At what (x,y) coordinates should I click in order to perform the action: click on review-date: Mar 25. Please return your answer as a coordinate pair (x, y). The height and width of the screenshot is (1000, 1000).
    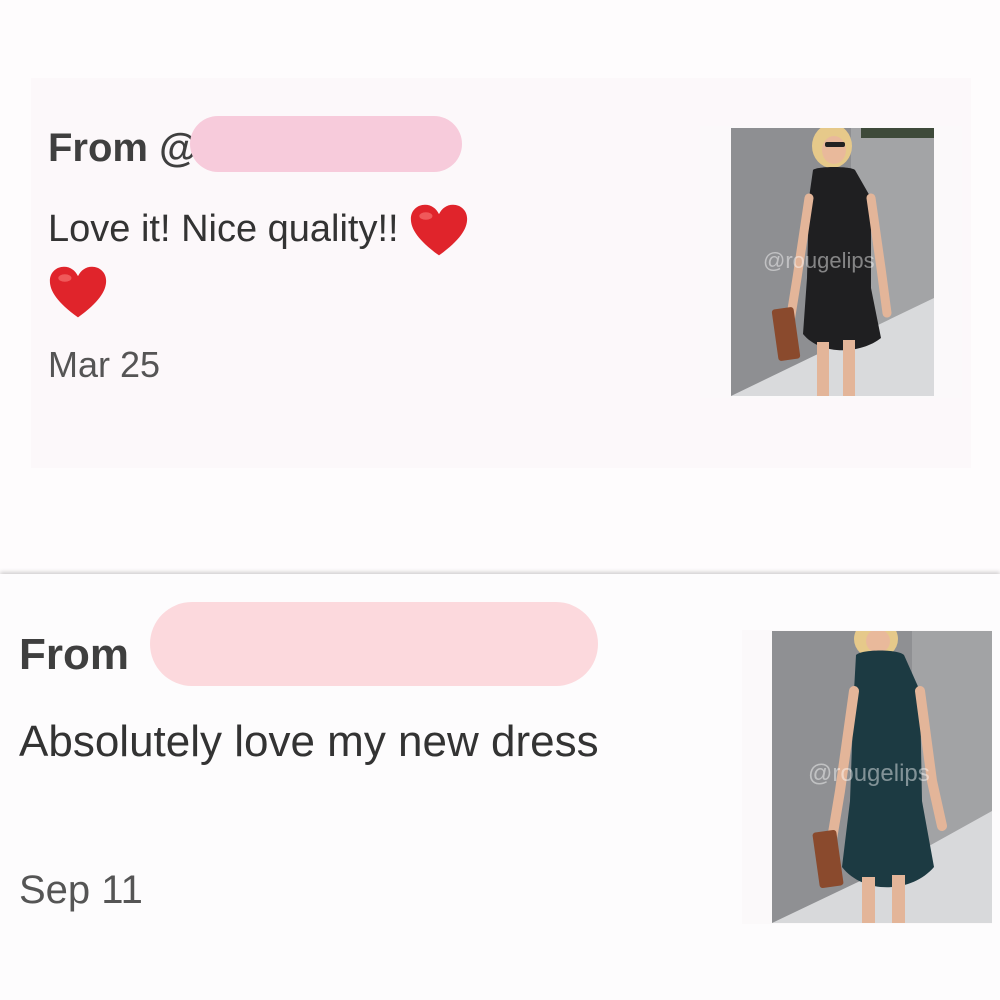
    Looking at the image, I should click on (104, 364).